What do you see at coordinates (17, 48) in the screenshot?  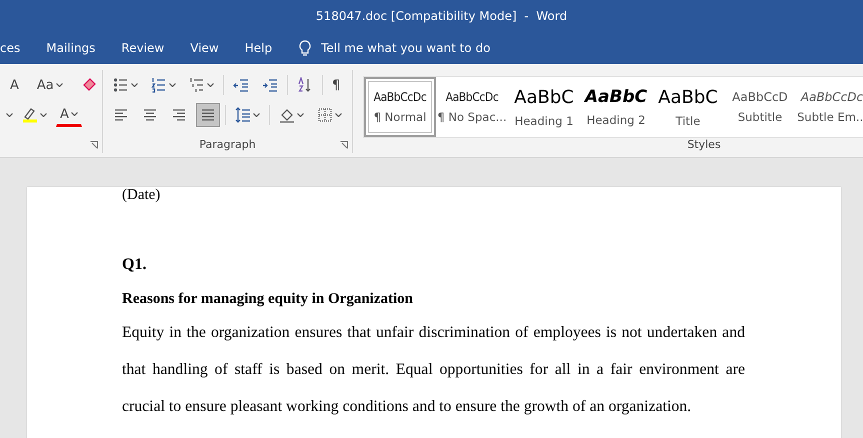 I see `menu-tab: ces` at bounding box center [17, 48].